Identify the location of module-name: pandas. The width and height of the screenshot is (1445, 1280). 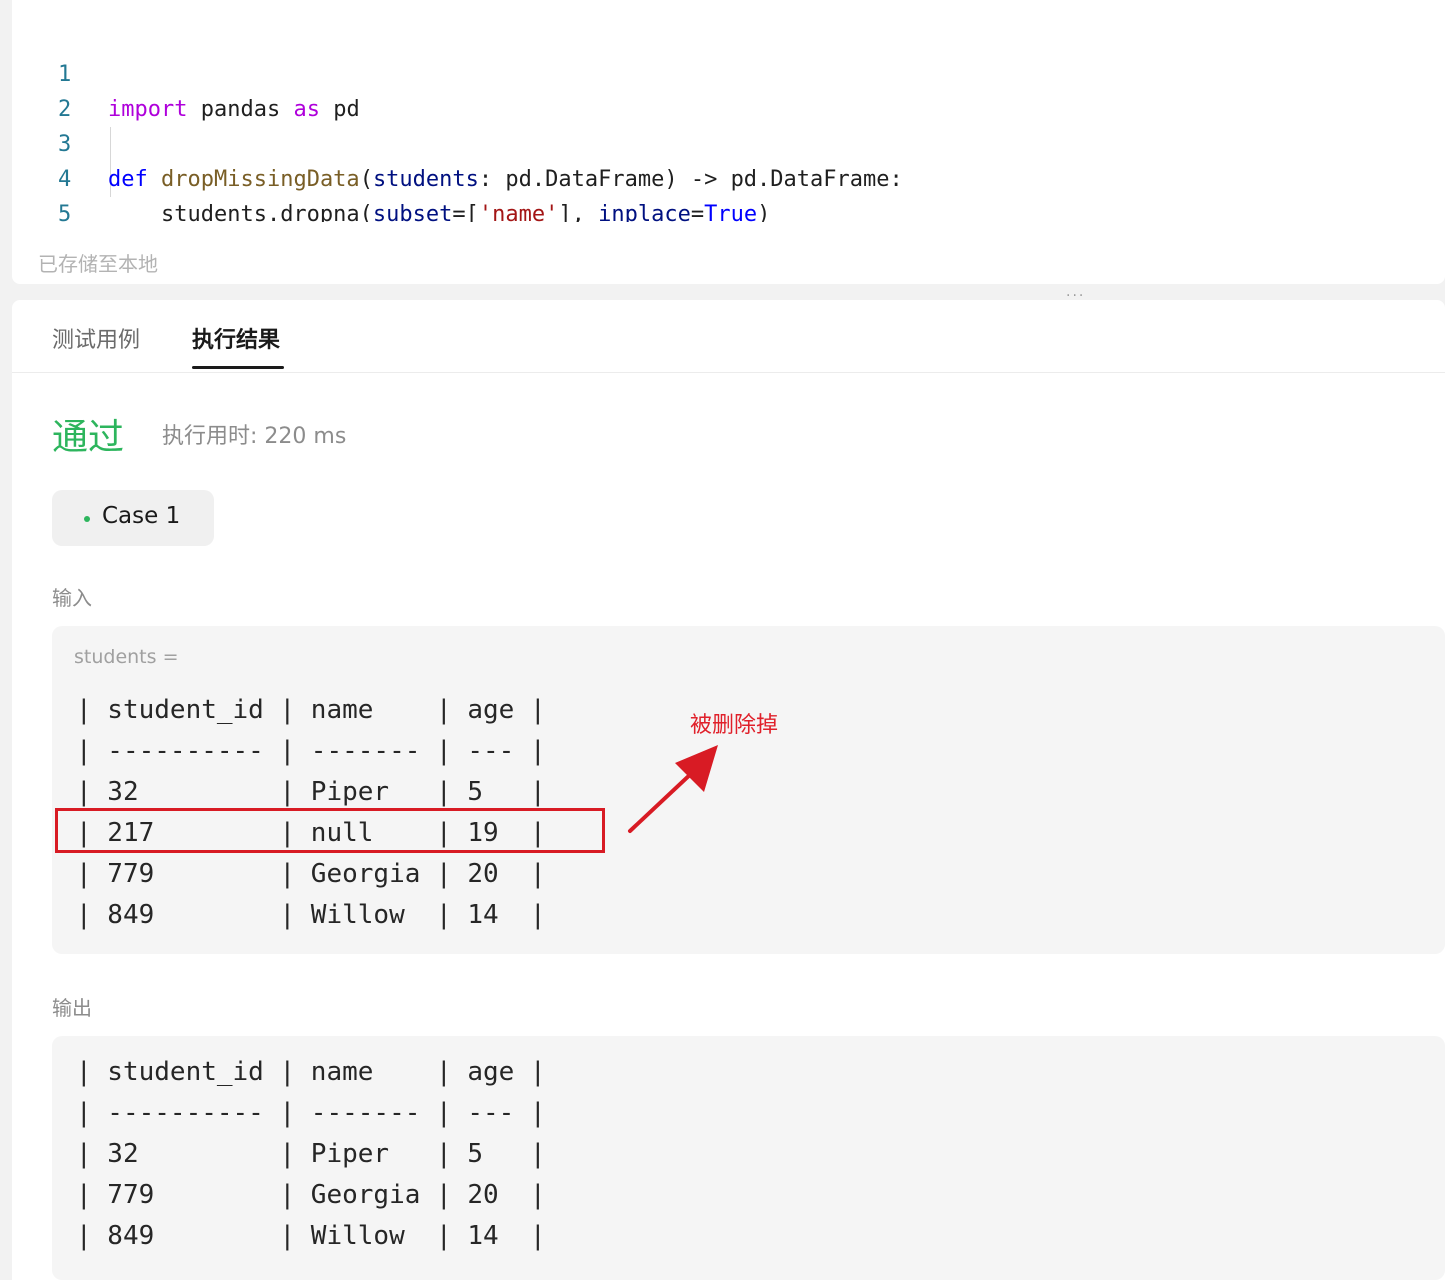
(240, 109).